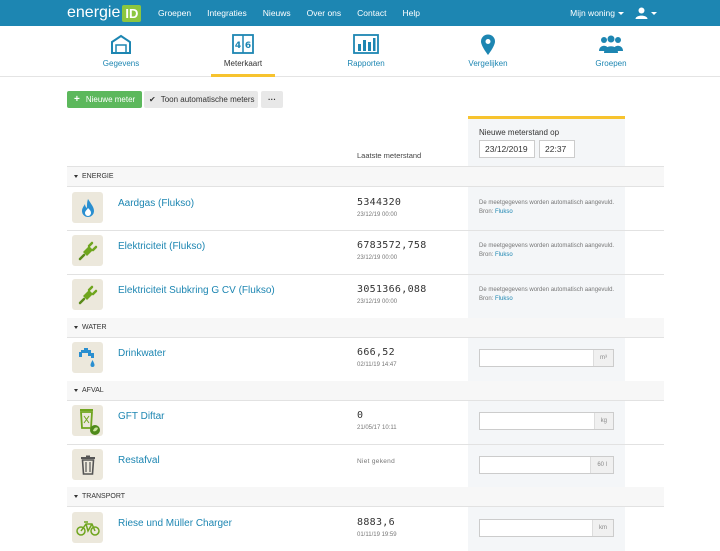 This screenshot has width=720, height=551. I want to click on tab-rapporten: Rapporten, so click(366, 51).